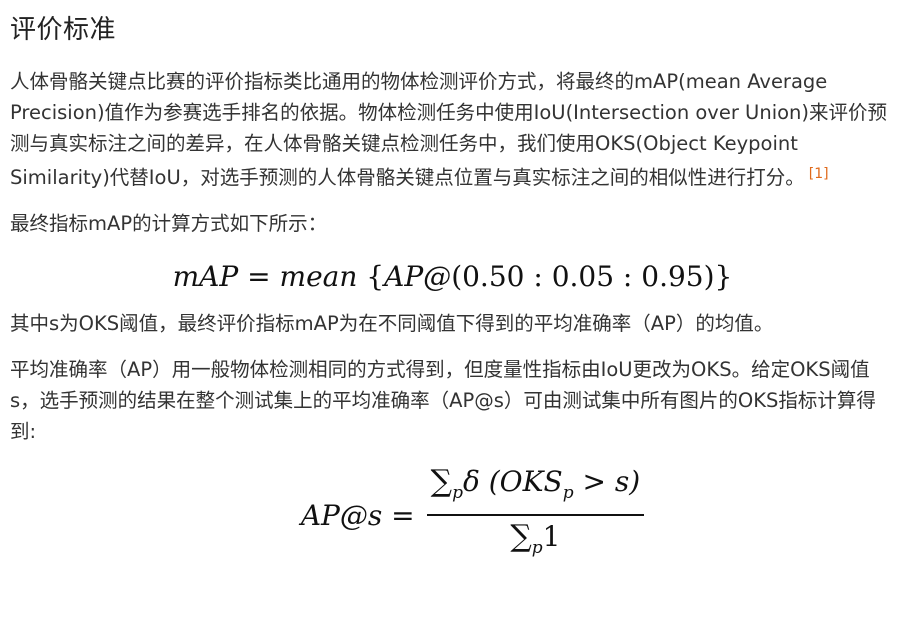 This screenshot has height=620, width=910. What do you see at coordinates (525, 482) in the screenshot?
I see `numerator-args: (OKS` at bounding box center [525, 482].